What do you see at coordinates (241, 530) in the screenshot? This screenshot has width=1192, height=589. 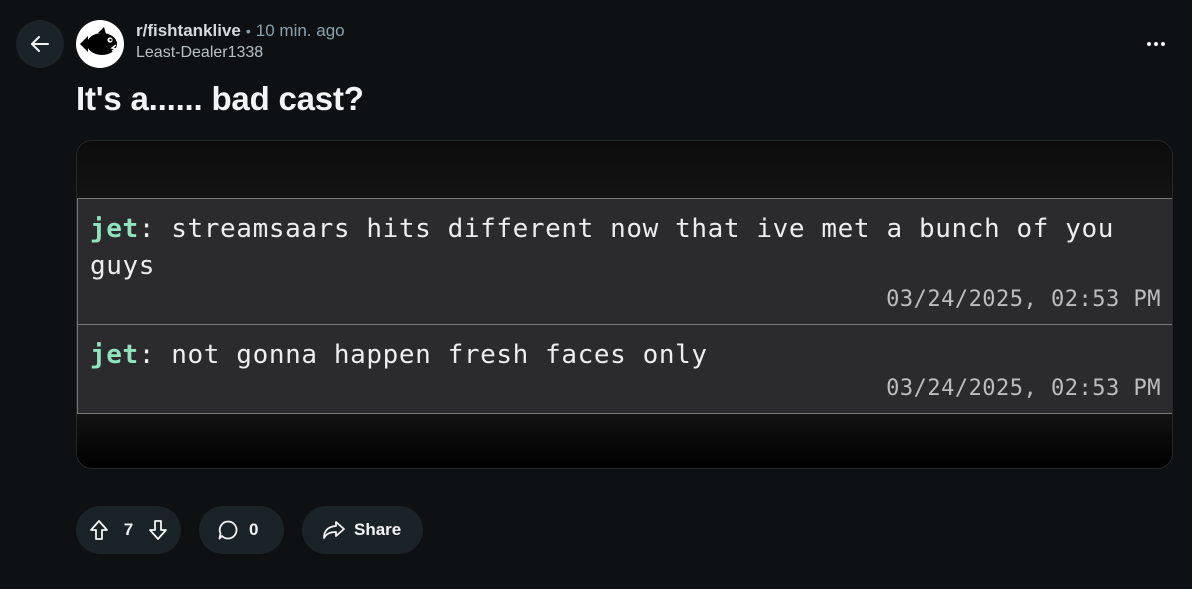 I see `comments-button: 0` at bounding box center [241, 530].